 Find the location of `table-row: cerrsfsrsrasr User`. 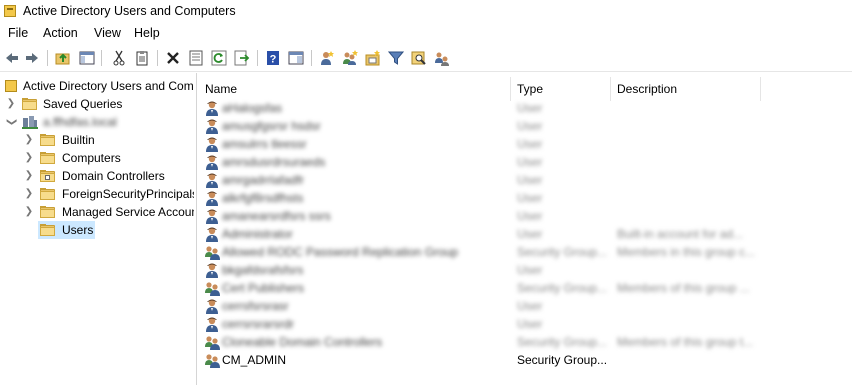

table-row: cerrsfsrsrasr User is located at coordinates (525, 306).